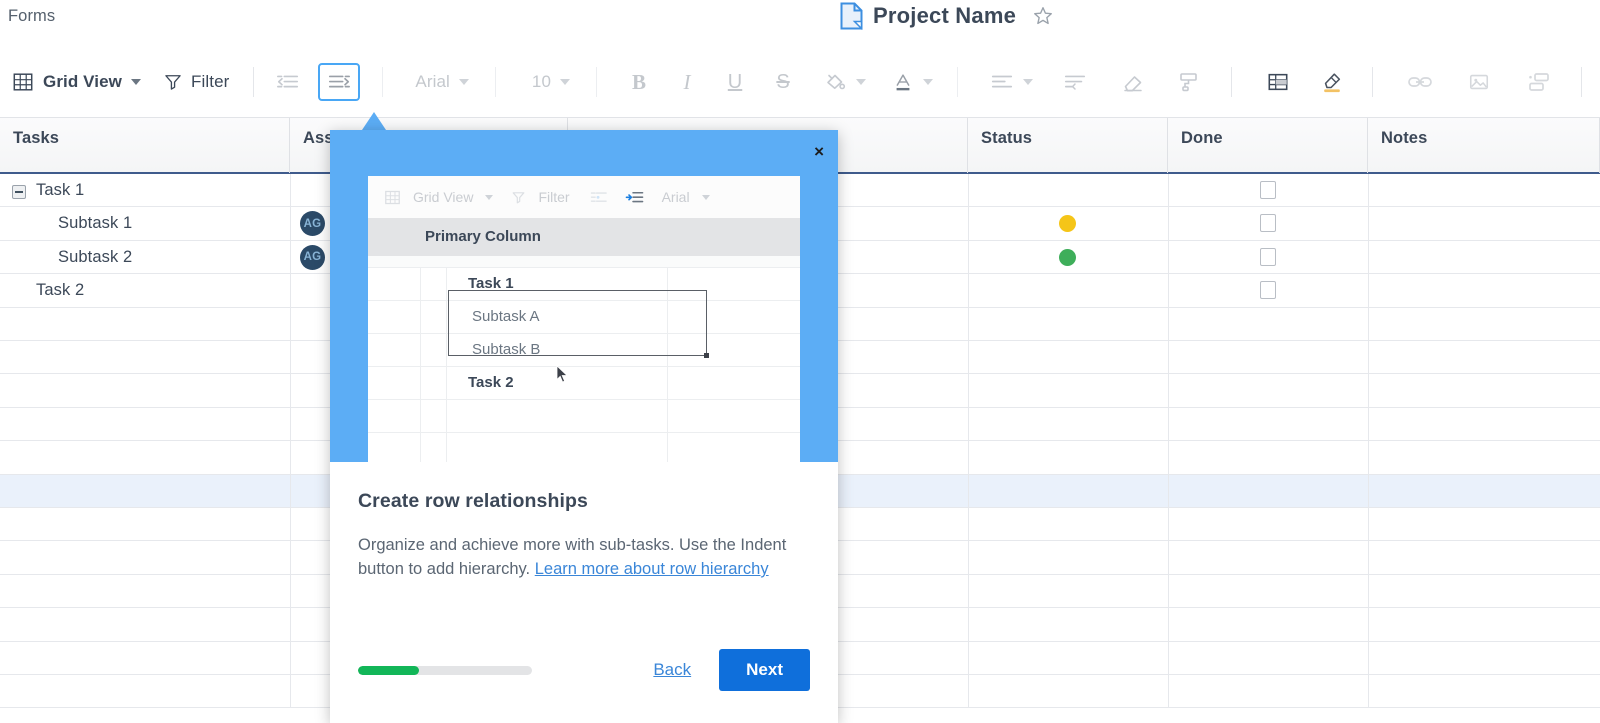 The image size is (1600, 723). I want to click on collapse-row-icon, so click(19, 192).